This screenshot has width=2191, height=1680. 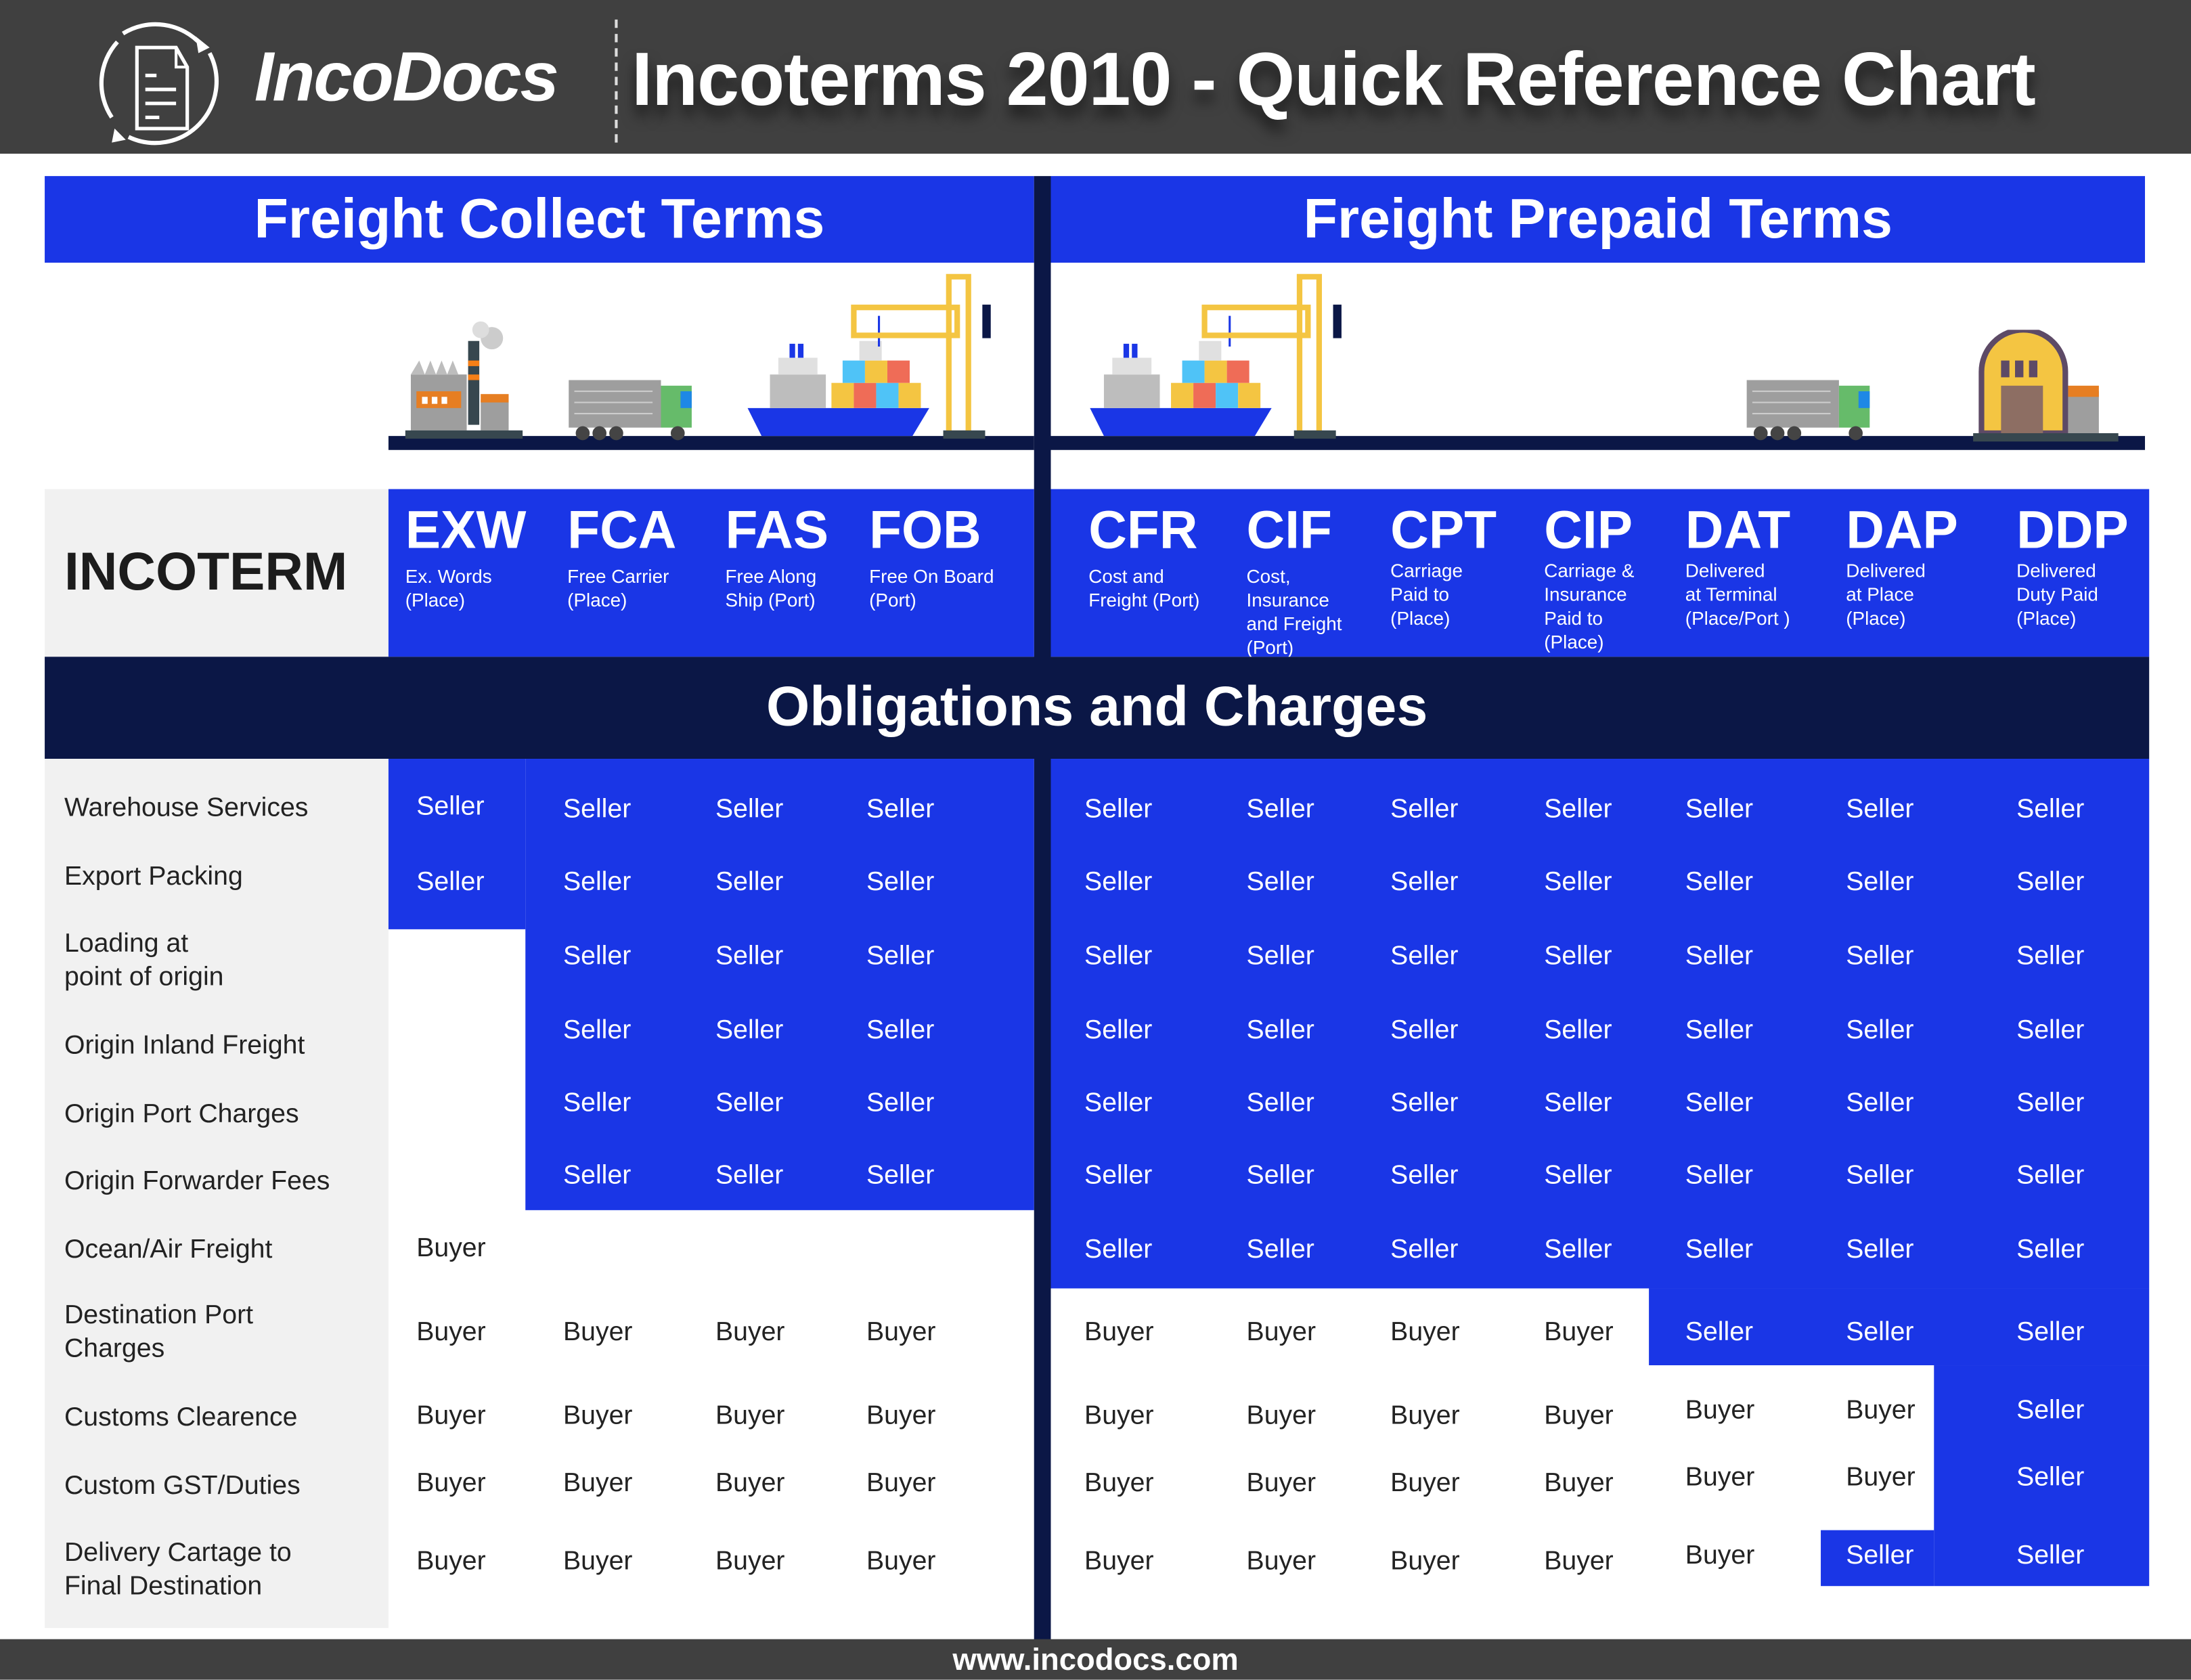 I want to click on row-label-line: Delivery Cartage to, so click(x=178, y=1554).